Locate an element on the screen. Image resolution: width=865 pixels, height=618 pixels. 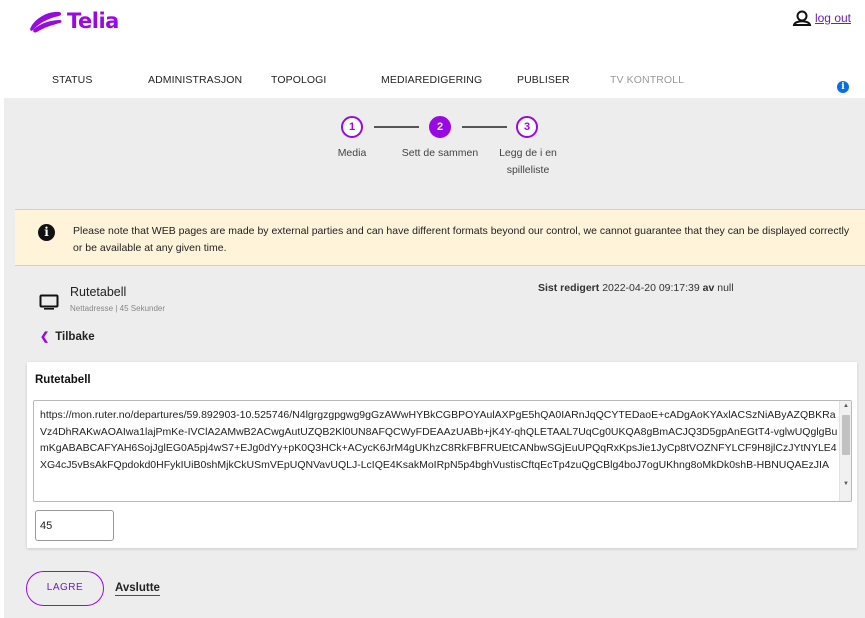
textarea-scrollbar: ▲ ▼ is located at coordinates (845, 451).